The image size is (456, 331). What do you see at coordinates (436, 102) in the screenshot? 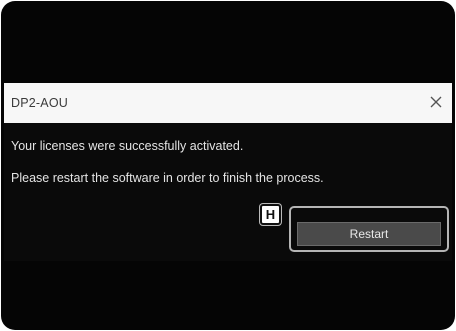
I see `close-icon` at bounding box center [436, 102].